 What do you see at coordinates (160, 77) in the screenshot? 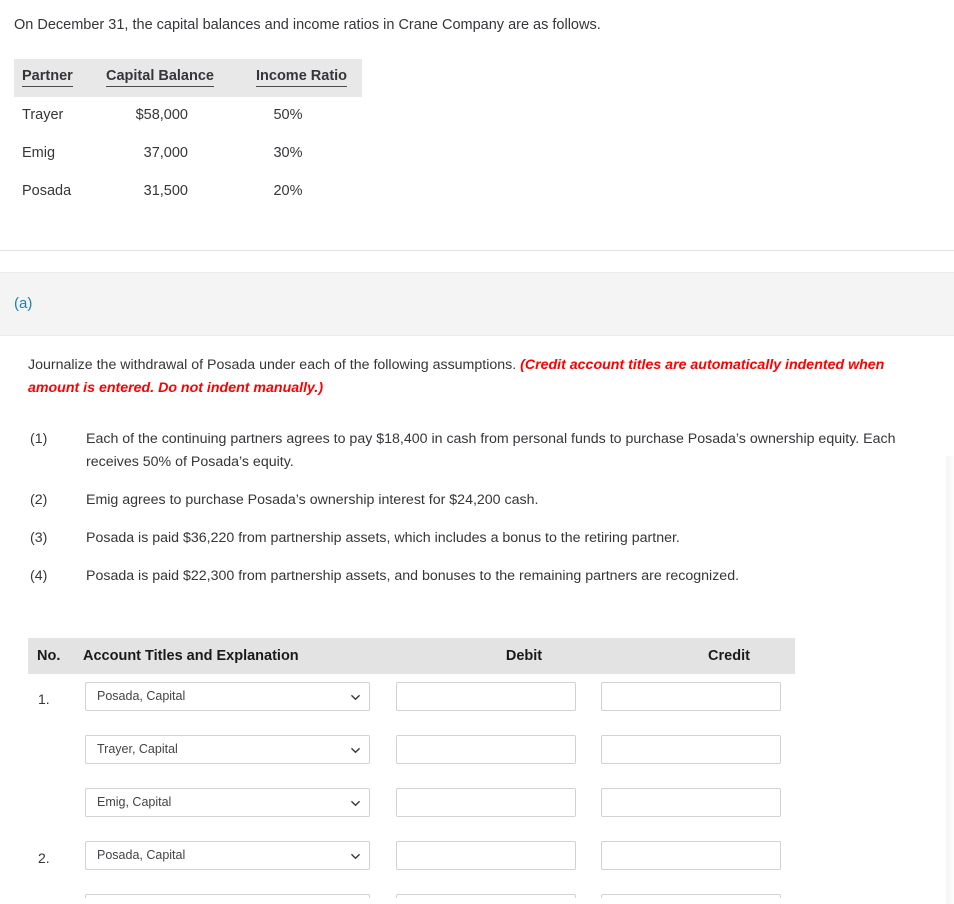
I see `column-header-capital-balance: Capital Balance` at bounding box center [160, 77].